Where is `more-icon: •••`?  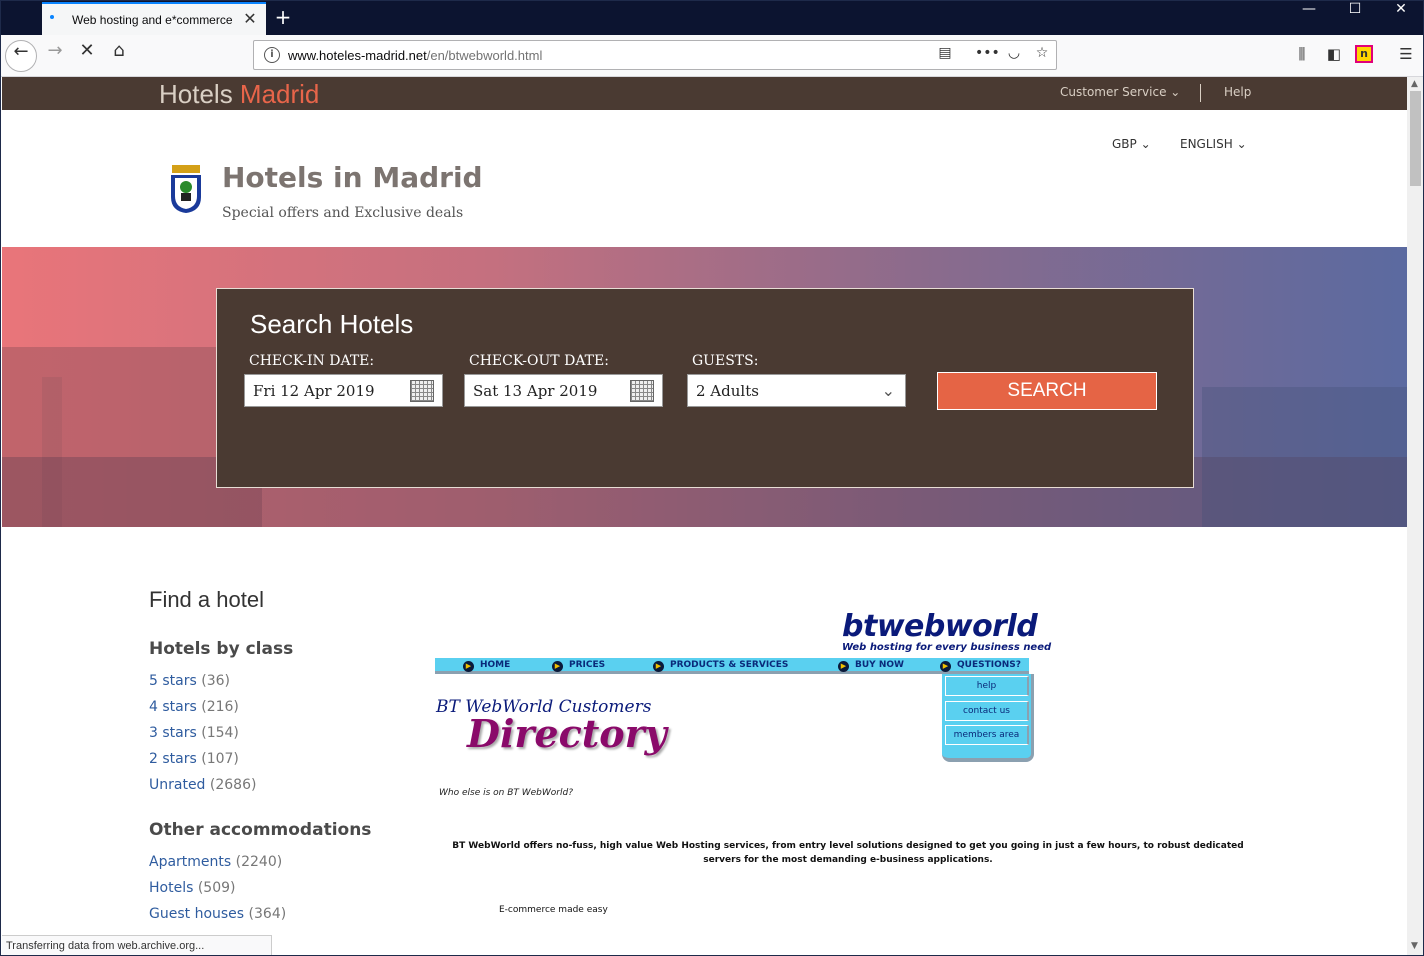
more-icon: ••• is located at coordinates (987, 56).